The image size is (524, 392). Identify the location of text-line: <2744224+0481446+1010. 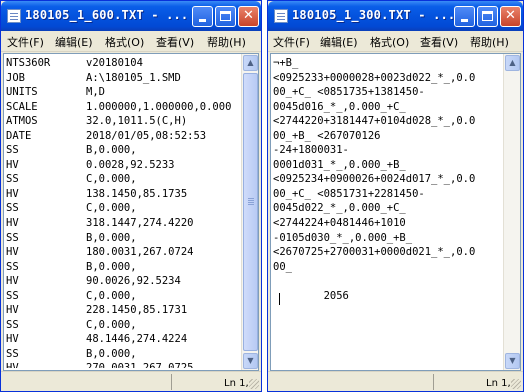
(339, 223).